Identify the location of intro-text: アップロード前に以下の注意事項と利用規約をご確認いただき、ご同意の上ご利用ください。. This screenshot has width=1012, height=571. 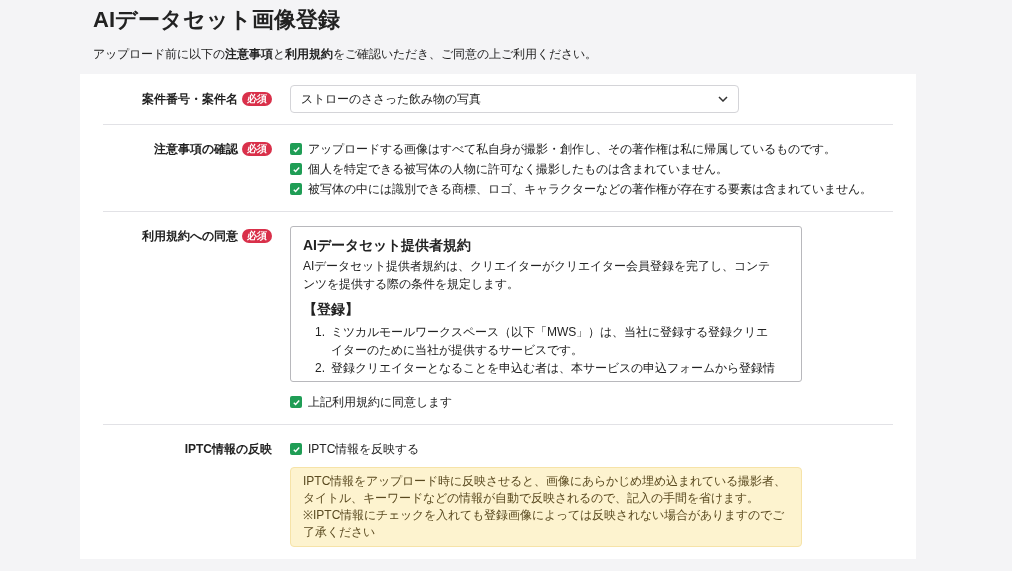
(345, 54).